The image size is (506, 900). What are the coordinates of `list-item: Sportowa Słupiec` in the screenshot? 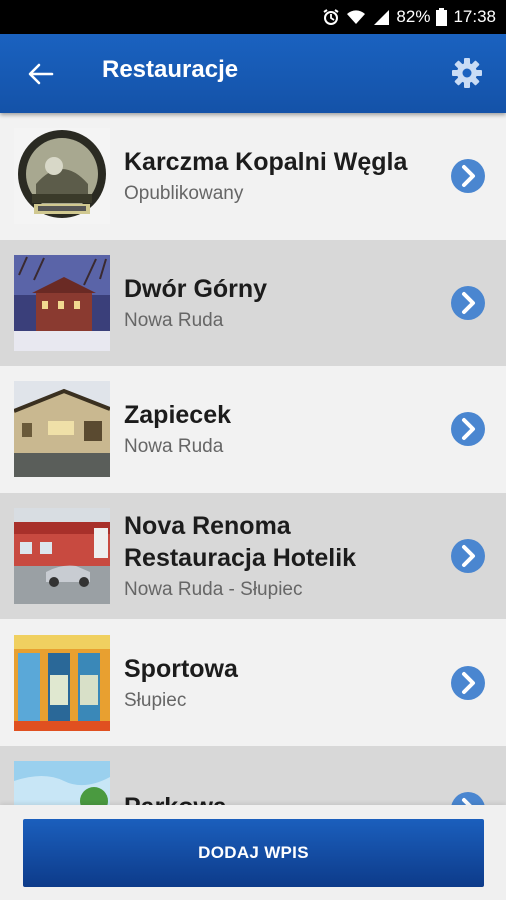 It's located at (253, 682).